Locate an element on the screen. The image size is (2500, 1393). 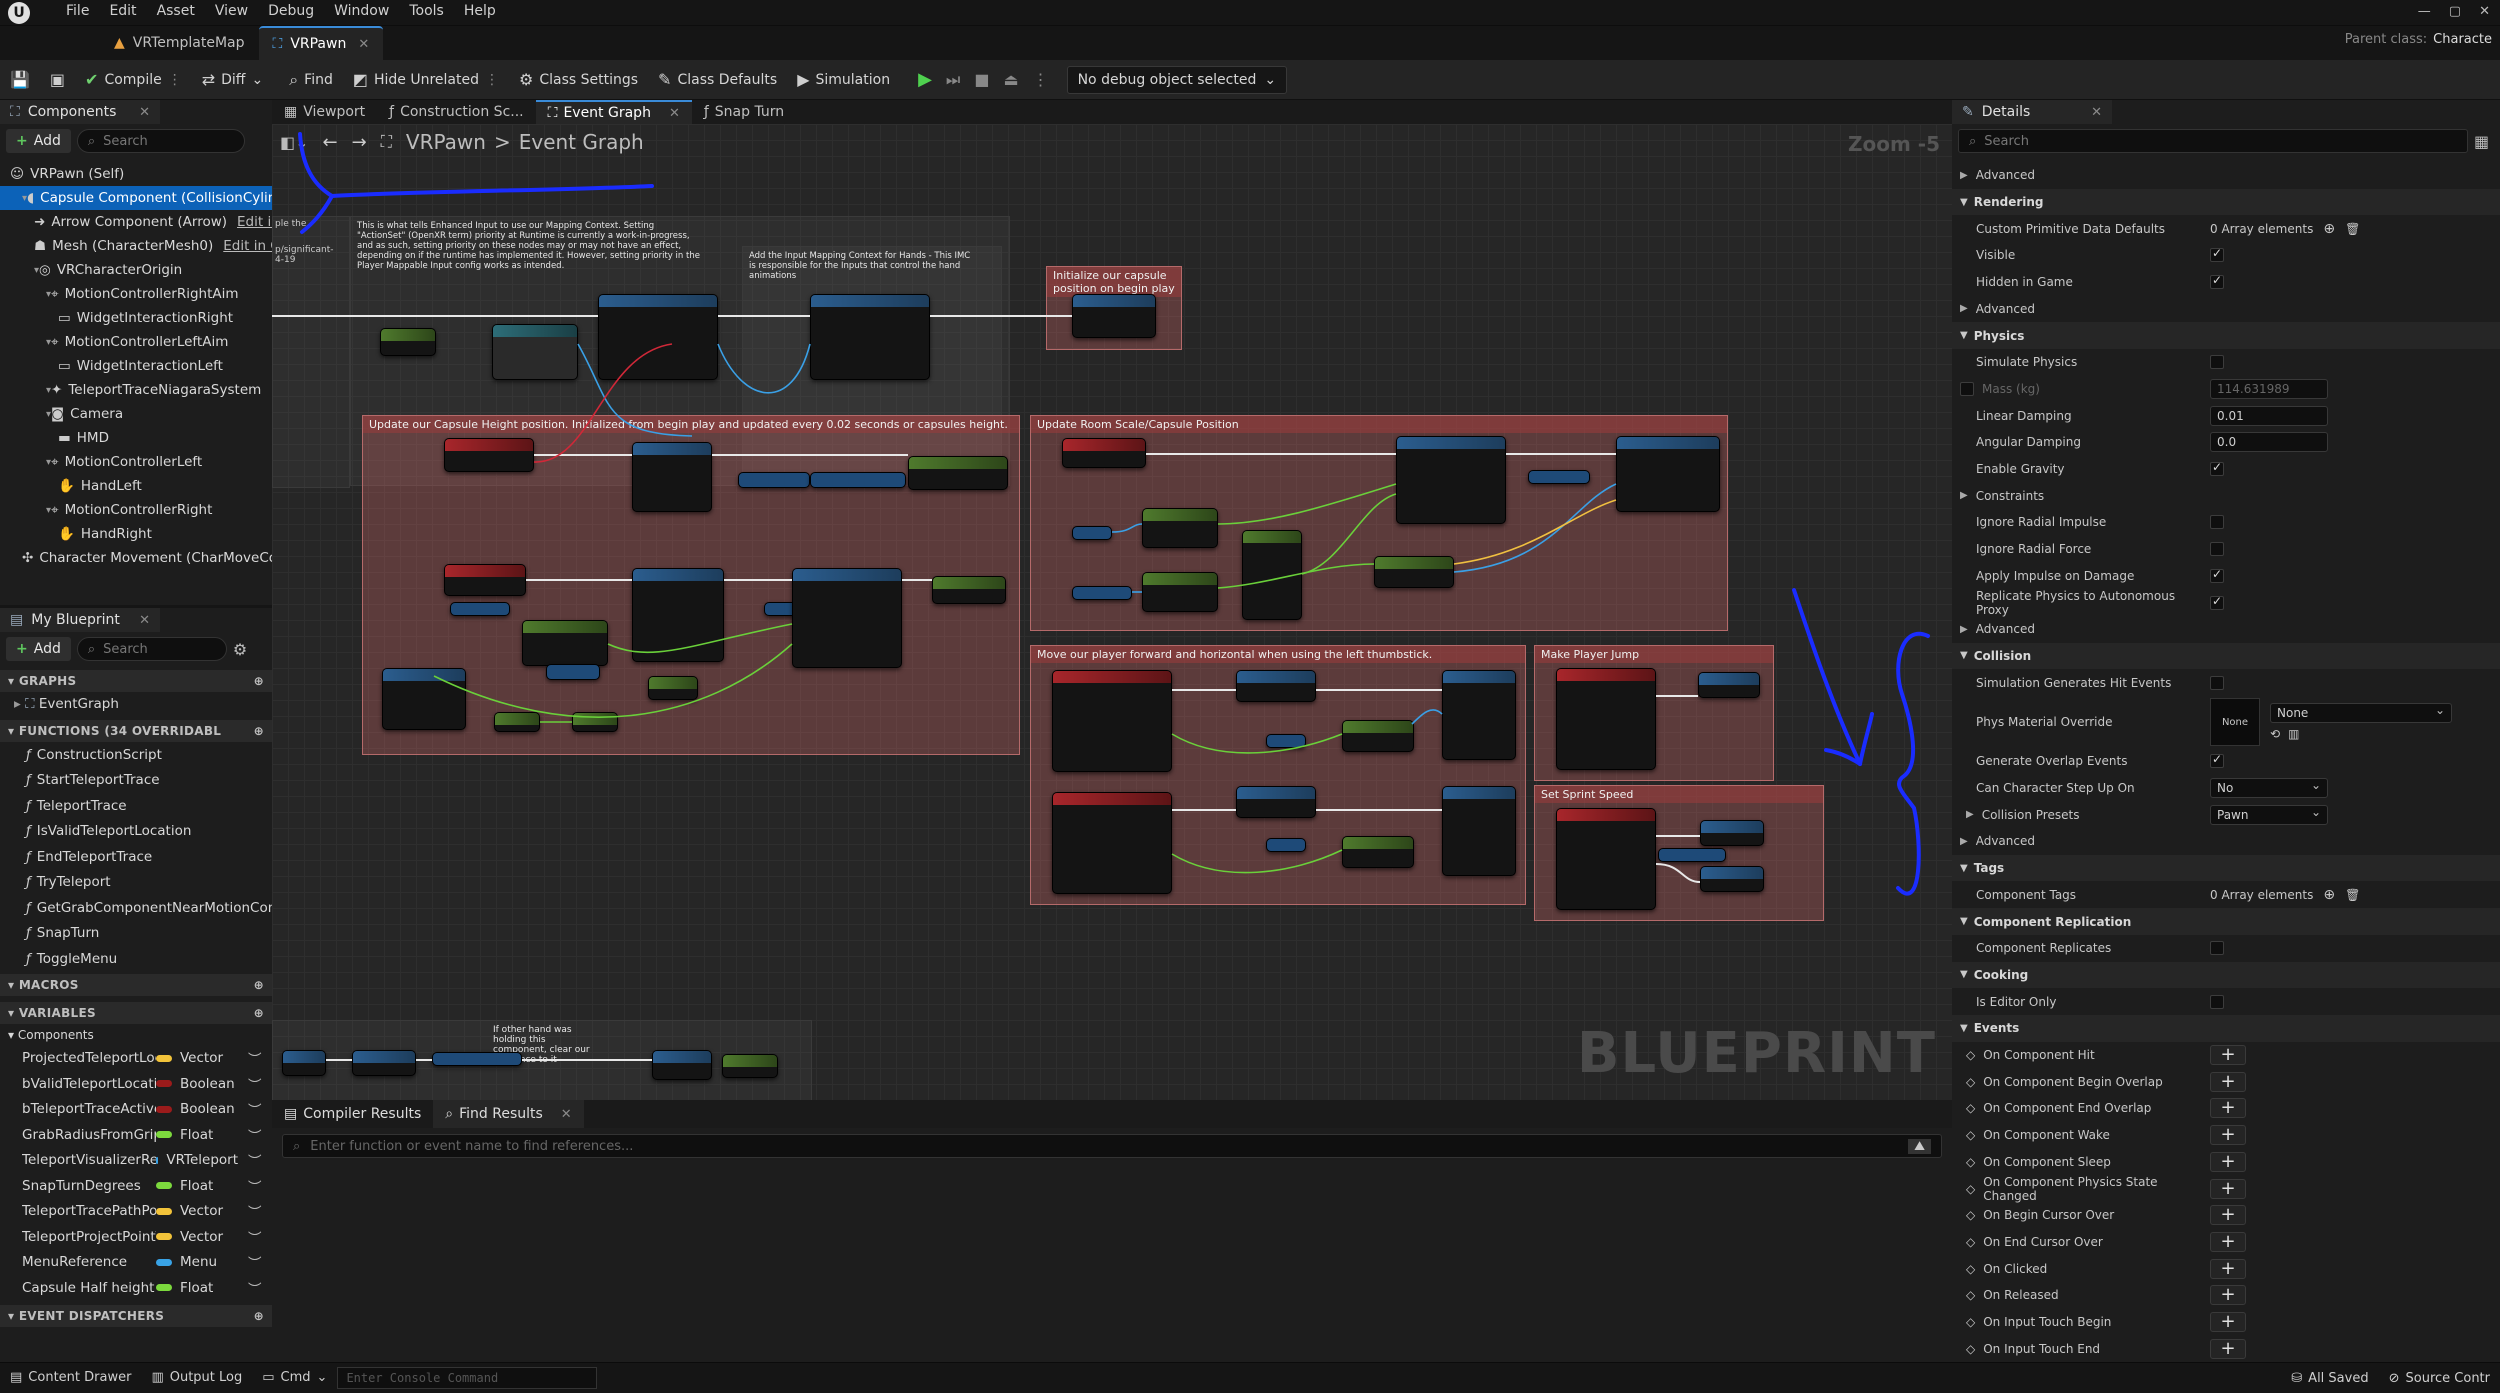
compile-options-icon: ⋮ is located at coordinates (175, 80).